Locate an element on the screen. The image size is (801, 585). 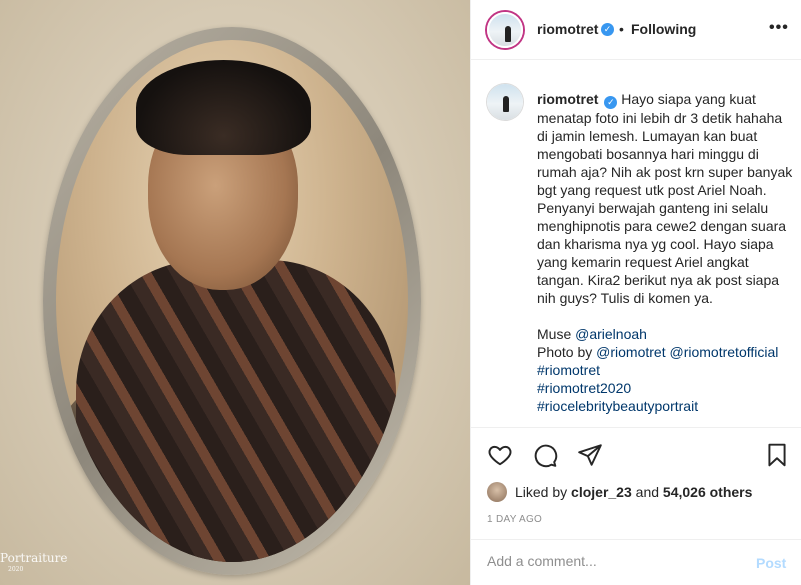
watermark-title: Portraiture is located at coordinates (34, 558).